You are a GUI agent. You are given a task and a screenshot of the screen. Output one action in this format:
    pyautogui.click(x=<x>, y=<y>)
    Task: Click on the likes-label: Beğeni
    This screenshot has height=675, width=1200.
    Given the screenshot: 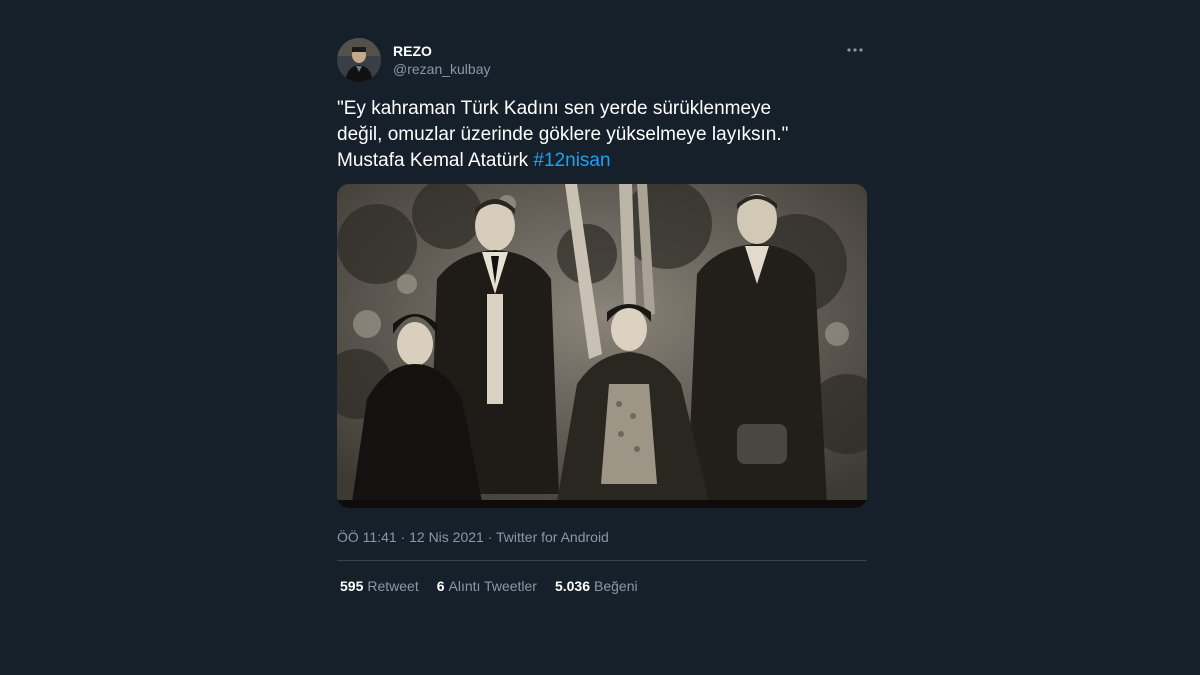 What is the action you would take?
    pyautogui.click(x=616, y=586)
    